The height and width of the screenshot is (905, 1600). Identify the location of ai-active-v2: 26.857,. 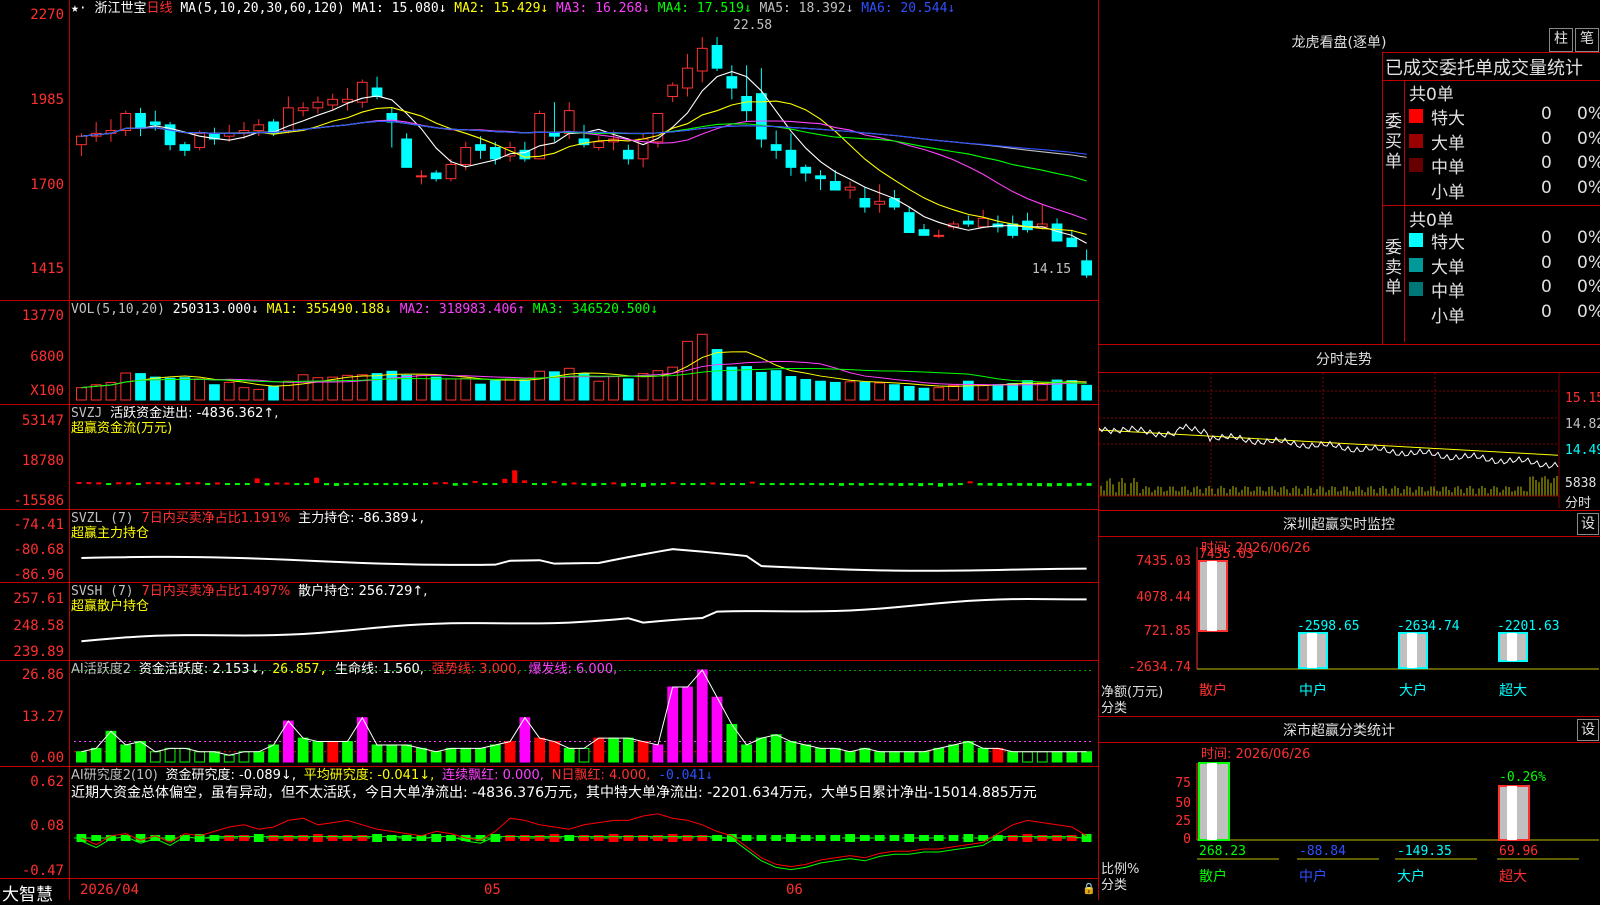
(300, 669).